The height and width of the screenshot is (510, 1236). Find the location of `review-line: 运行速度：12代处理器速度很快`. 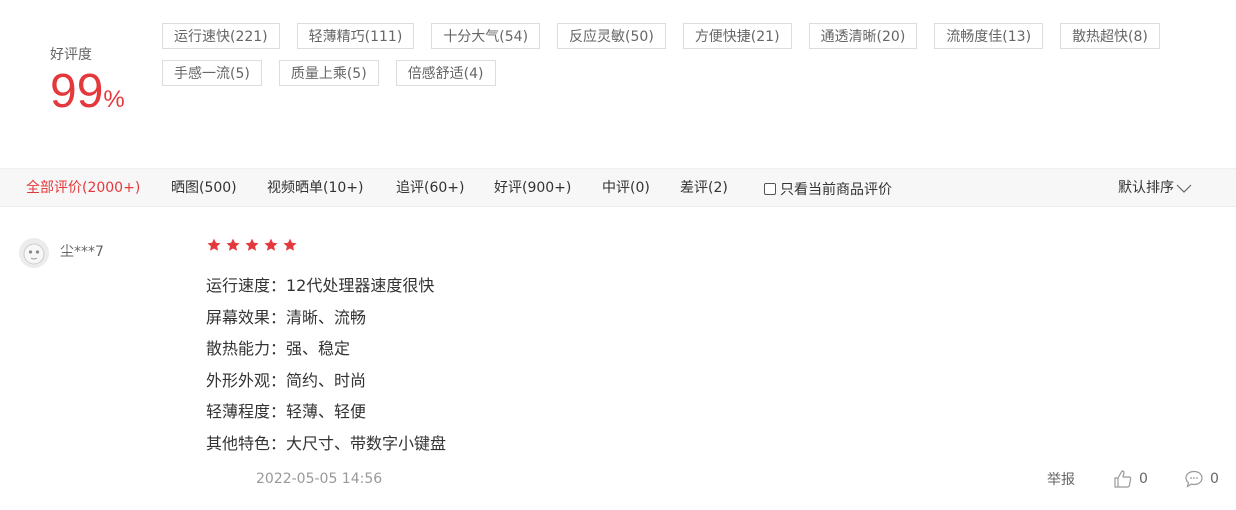

review-line: 运行速度：12代处理器速度很快 is located at coordinates (320, 285).